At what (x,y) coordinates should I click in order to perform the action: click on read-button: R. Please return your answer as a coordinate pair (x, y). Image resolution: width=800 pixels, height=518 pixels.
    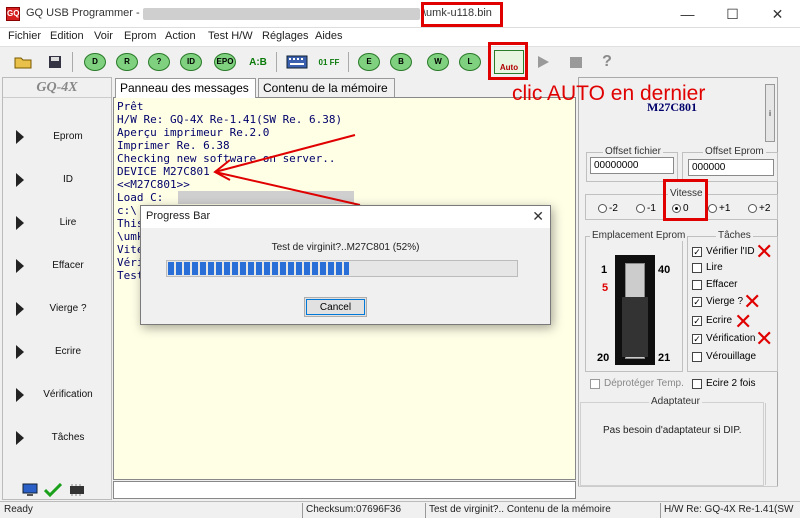
    Looking at the image, I should click on (127, 62).